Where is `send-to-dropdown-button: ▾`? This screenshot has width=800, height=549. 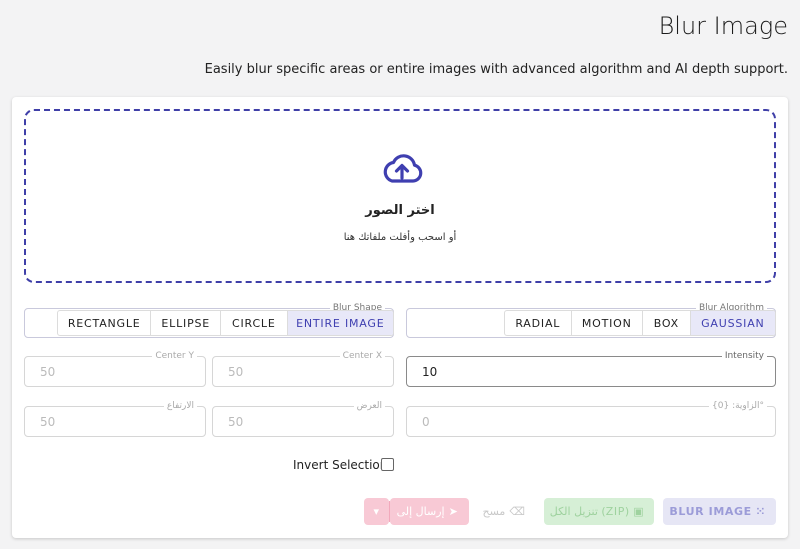
send-to-dropdown-button: ▾ is located at coordinates (376, 511).